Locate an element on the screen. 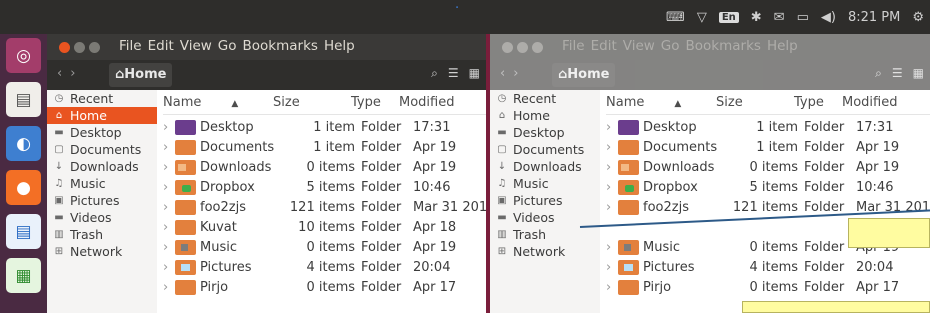  sidebar-item-videos: ▬ Videos is located at coordinates (545, 217).